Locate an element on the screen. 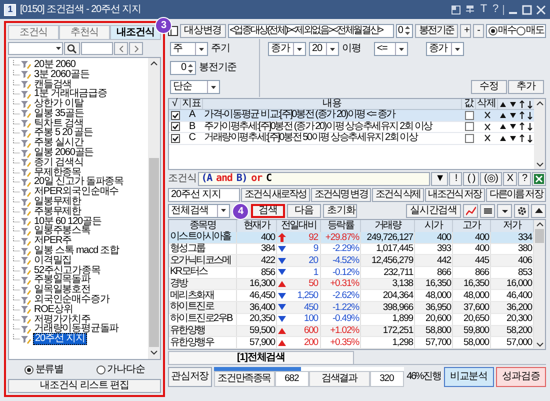 This screenshot has height=401, width=550. tree-item: 주봉무제한 is located at coordinates (57, 211).